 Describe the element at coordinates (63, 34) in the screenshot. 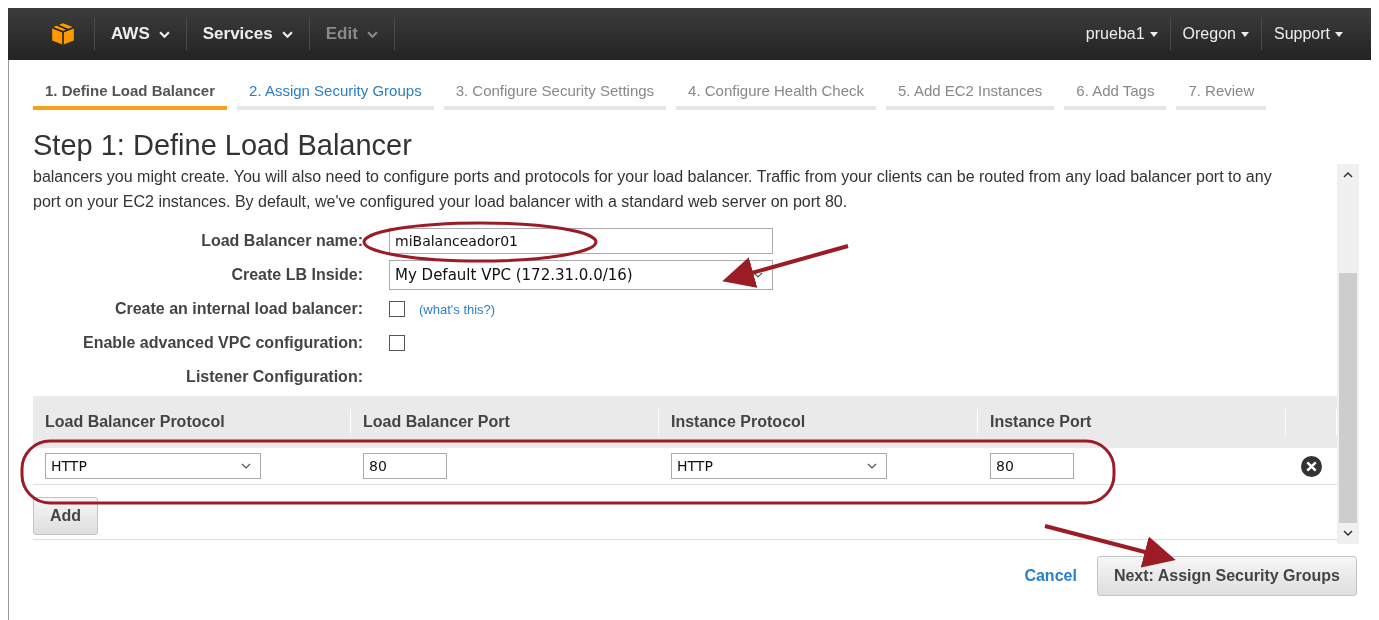

I see `cube-logo-icon` at that location.